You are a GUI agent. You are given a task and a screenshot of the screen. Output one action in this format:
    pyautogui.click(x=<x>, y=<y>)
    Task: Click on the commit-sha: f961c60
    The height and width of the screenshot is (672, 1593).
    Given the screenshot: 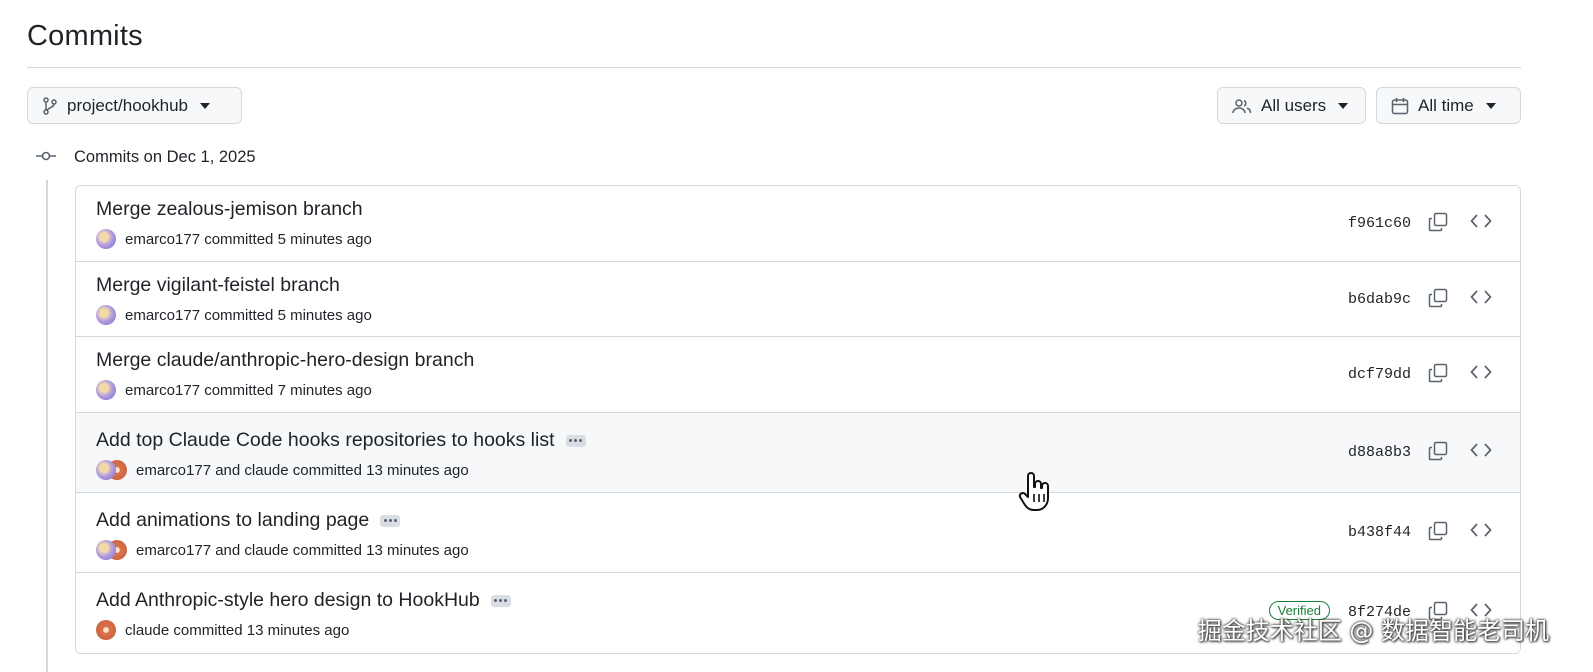 What is the action you would take?
    pyautogui.click(x=1379, y=223)
    